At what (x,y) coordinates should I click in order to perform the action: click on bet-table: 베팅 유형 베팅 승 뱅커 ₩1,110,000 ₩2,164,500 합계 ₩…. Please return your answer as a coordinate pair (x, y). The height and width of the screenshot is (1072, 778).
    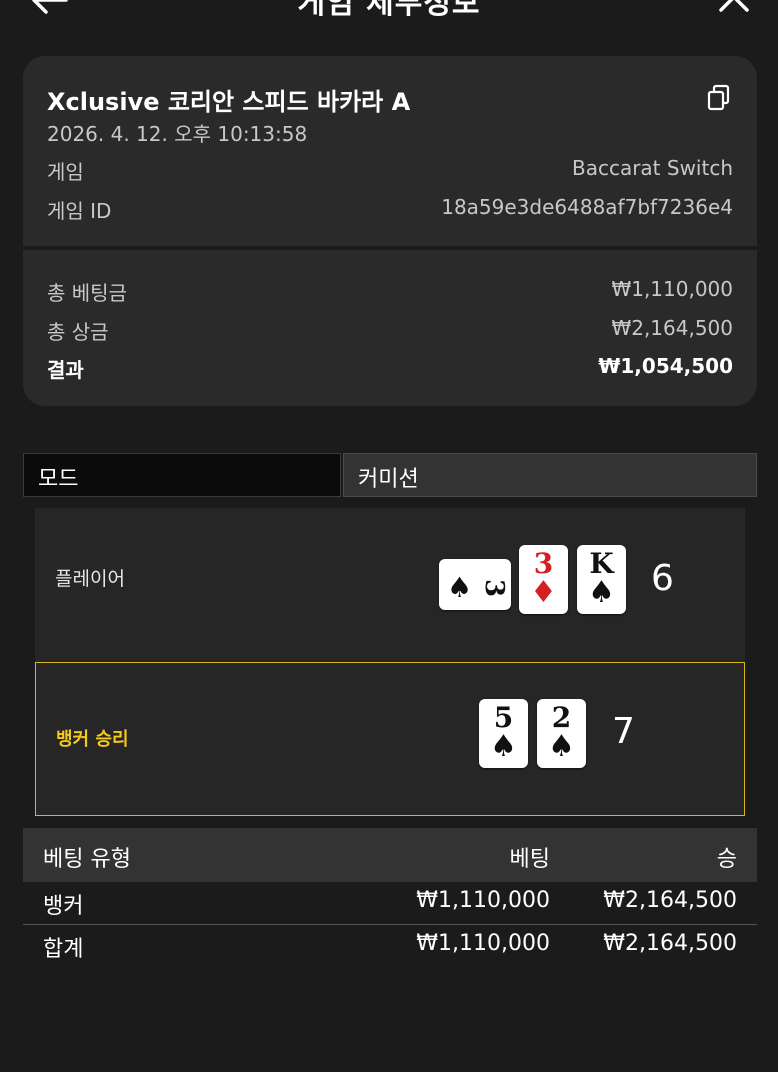
    Looking at the image, I should click on (390, 897).